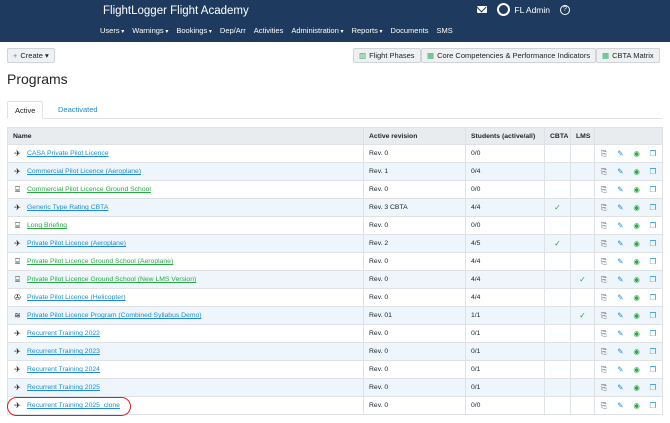  What do you see at coordinates (17, 297) in the screenshot?
I see `helicopter-icon: ✇` at bounding box center [17, 297].